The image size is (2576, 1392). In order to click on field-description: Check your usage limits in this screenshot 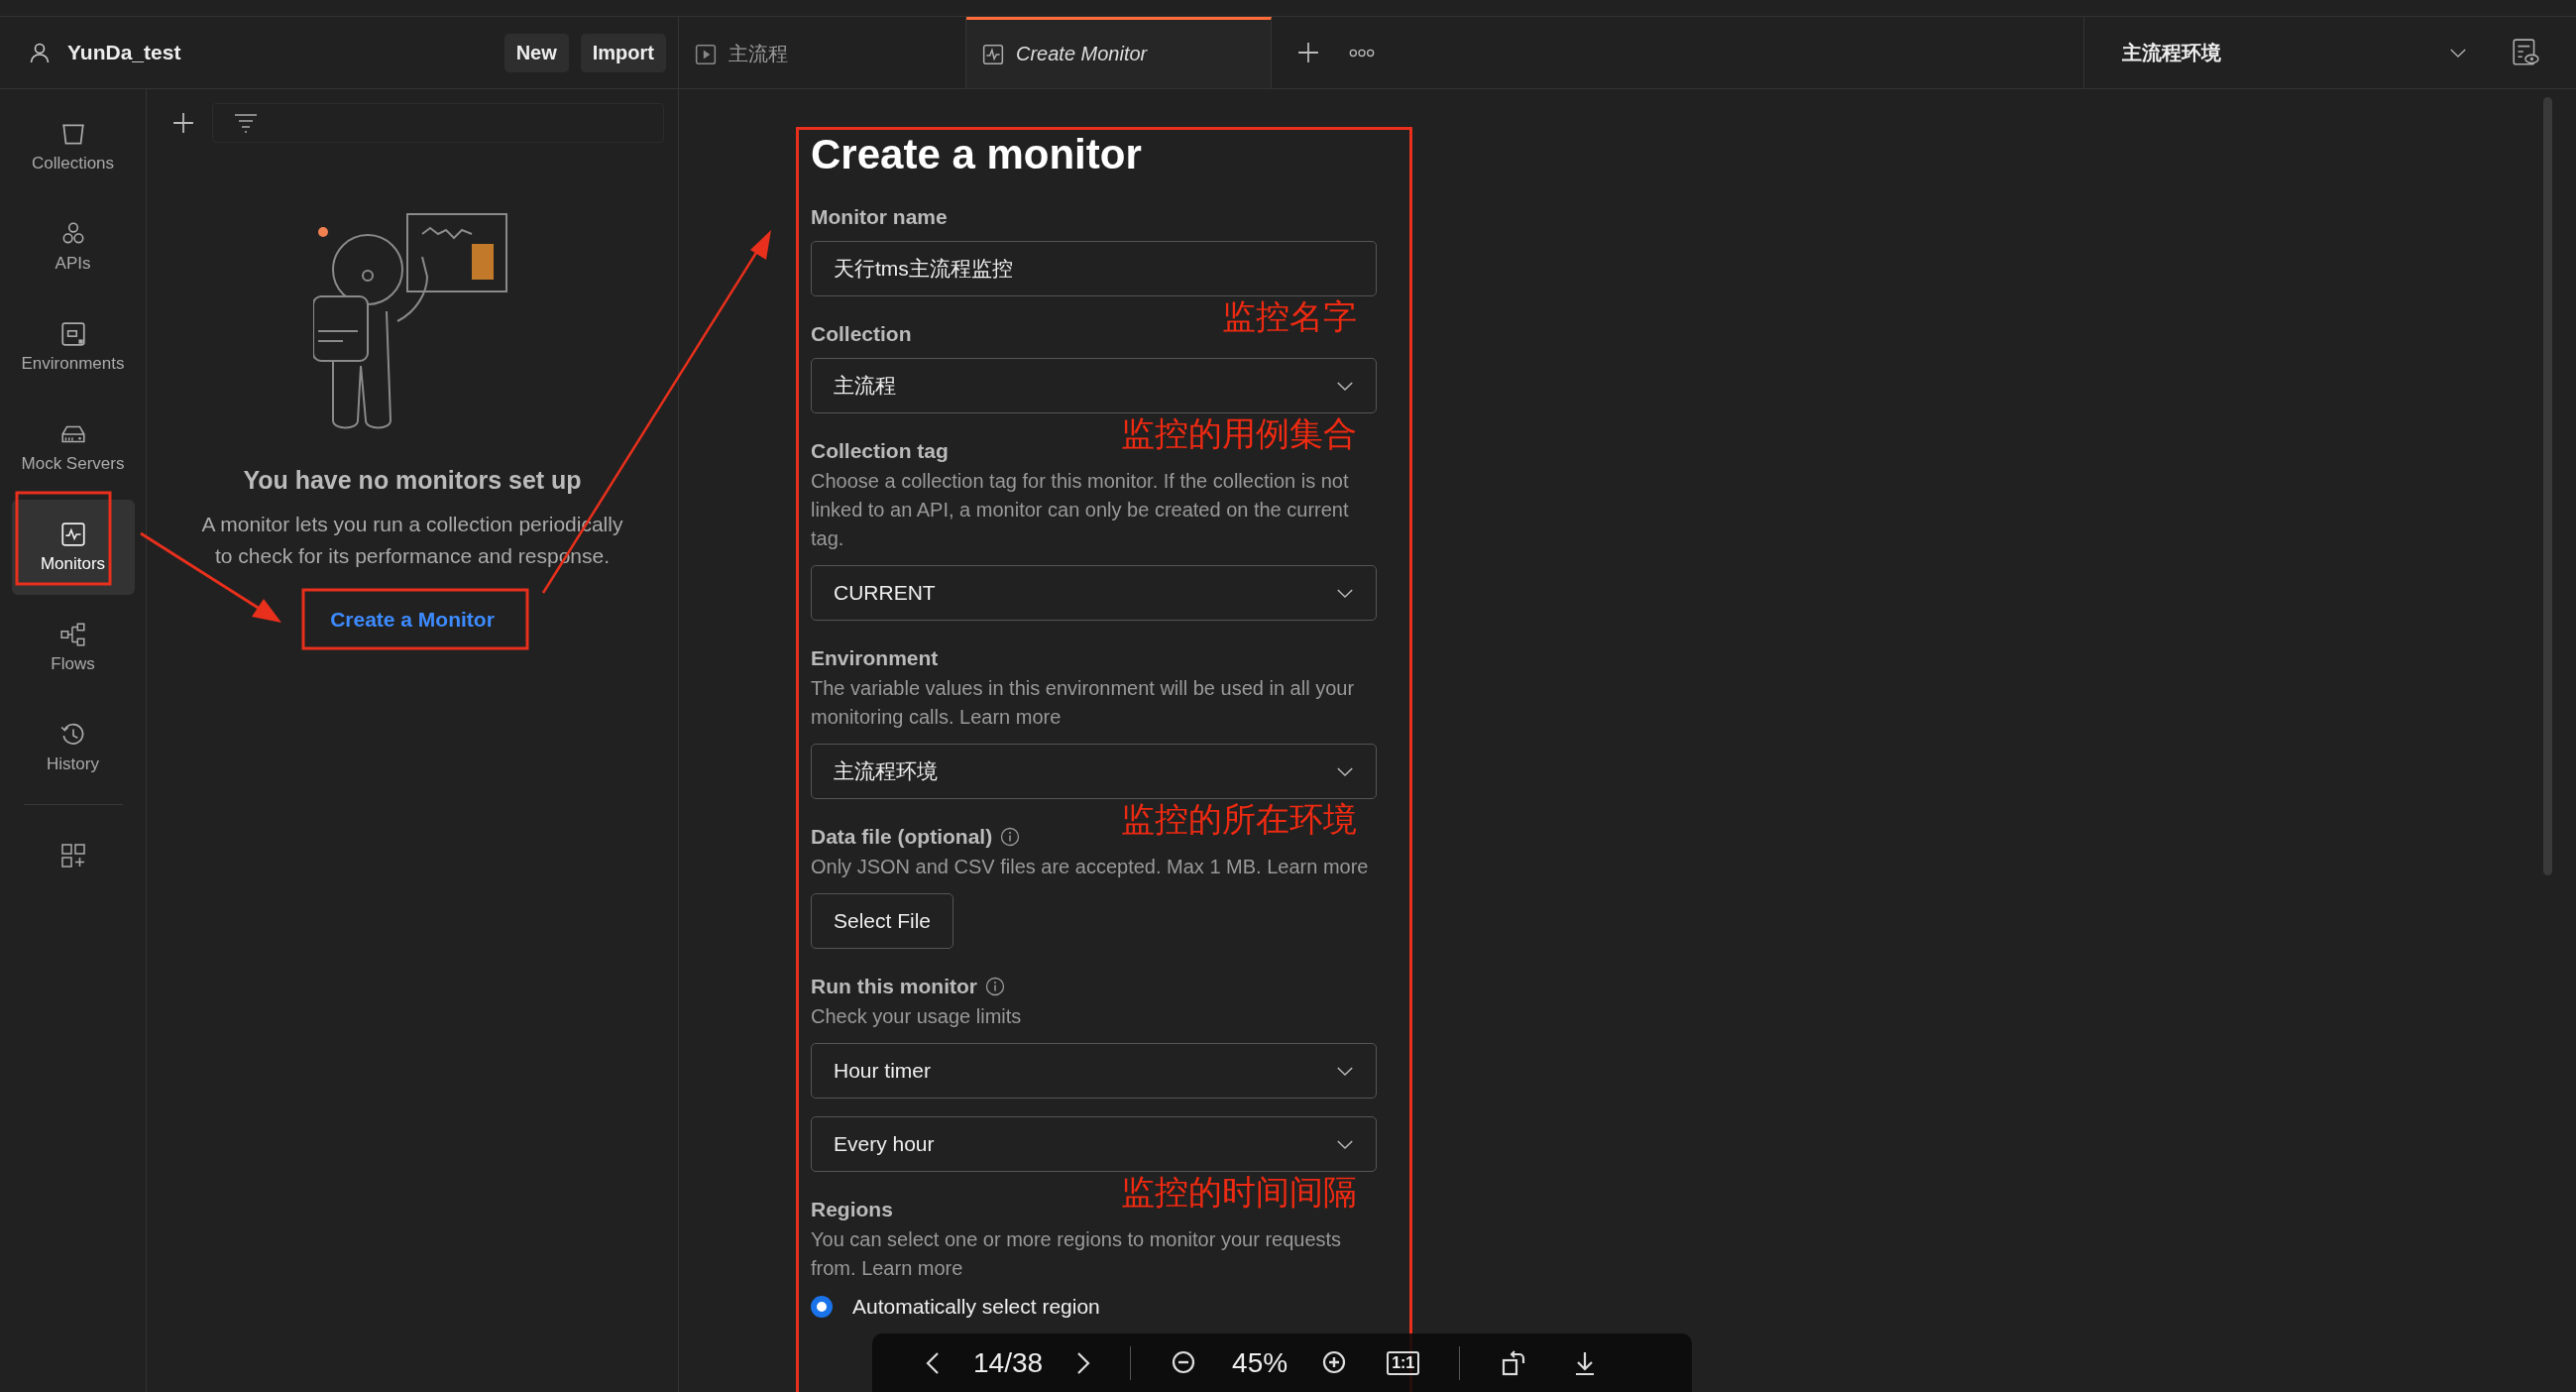, I will do `click(917, 1017)`.